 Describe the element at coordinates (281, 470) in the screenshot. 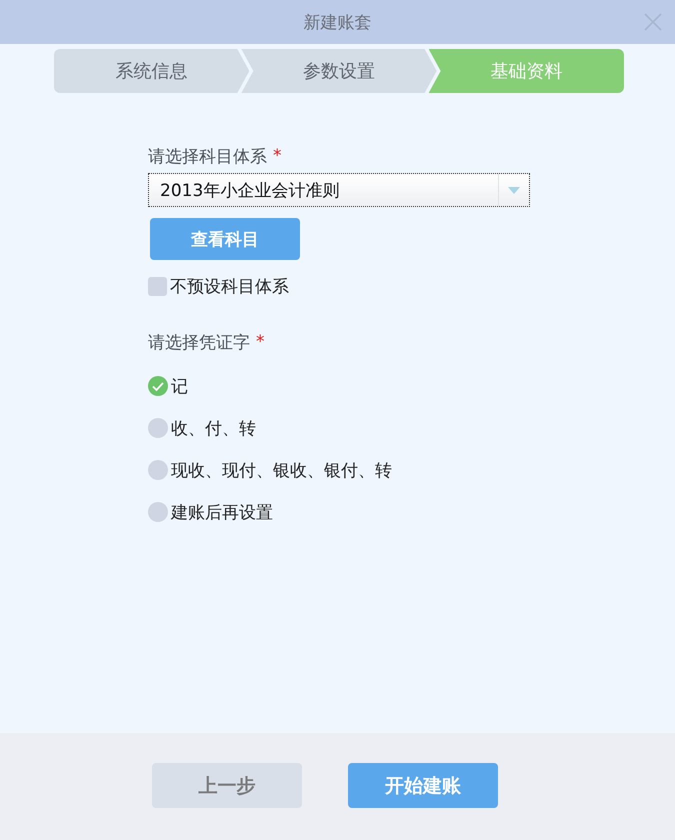

I see `radio-label: 现收、现付、银收、银付、转` at that location.